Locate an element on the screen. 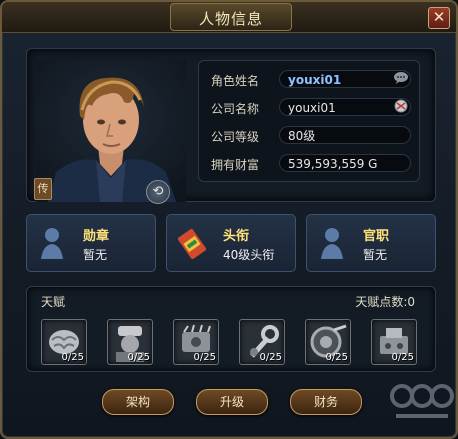 The width and height of the screenshot is (458, 439). info-row-character-name: 角色姓名 youxi01 is located at coordinates (310, 80).